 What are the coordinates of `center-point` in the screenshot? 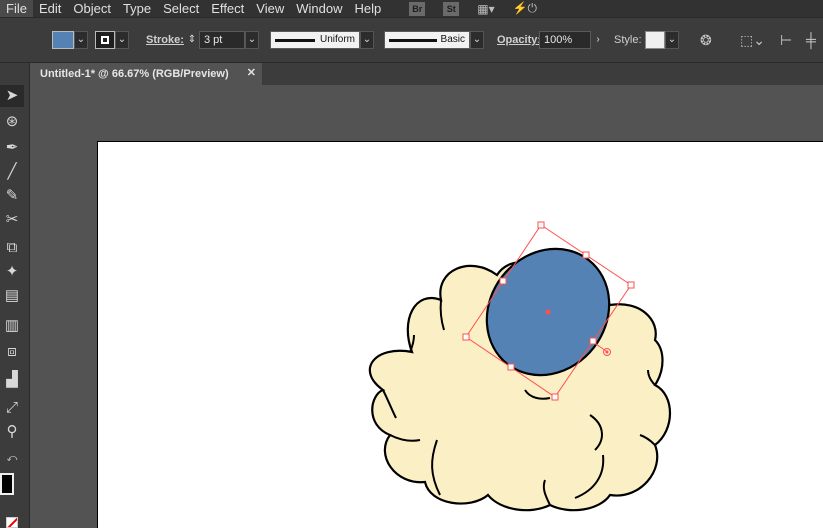 It's located at (548, 312).